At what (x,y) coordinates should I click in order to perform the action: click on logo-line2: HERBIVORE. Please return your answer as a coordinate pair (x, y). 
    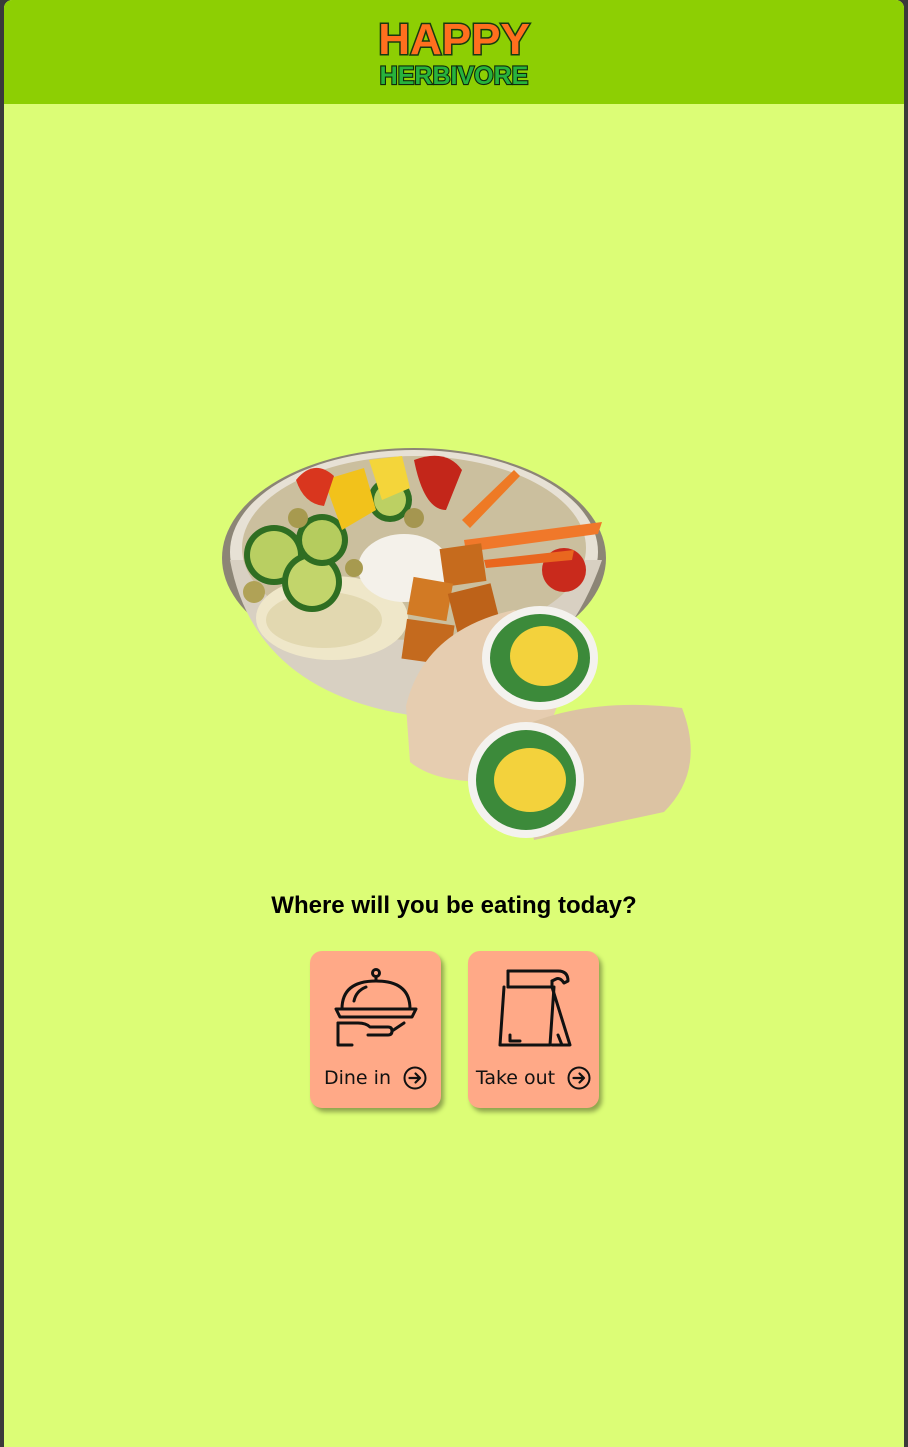
    Looking at the image, I should click on (454, 76).